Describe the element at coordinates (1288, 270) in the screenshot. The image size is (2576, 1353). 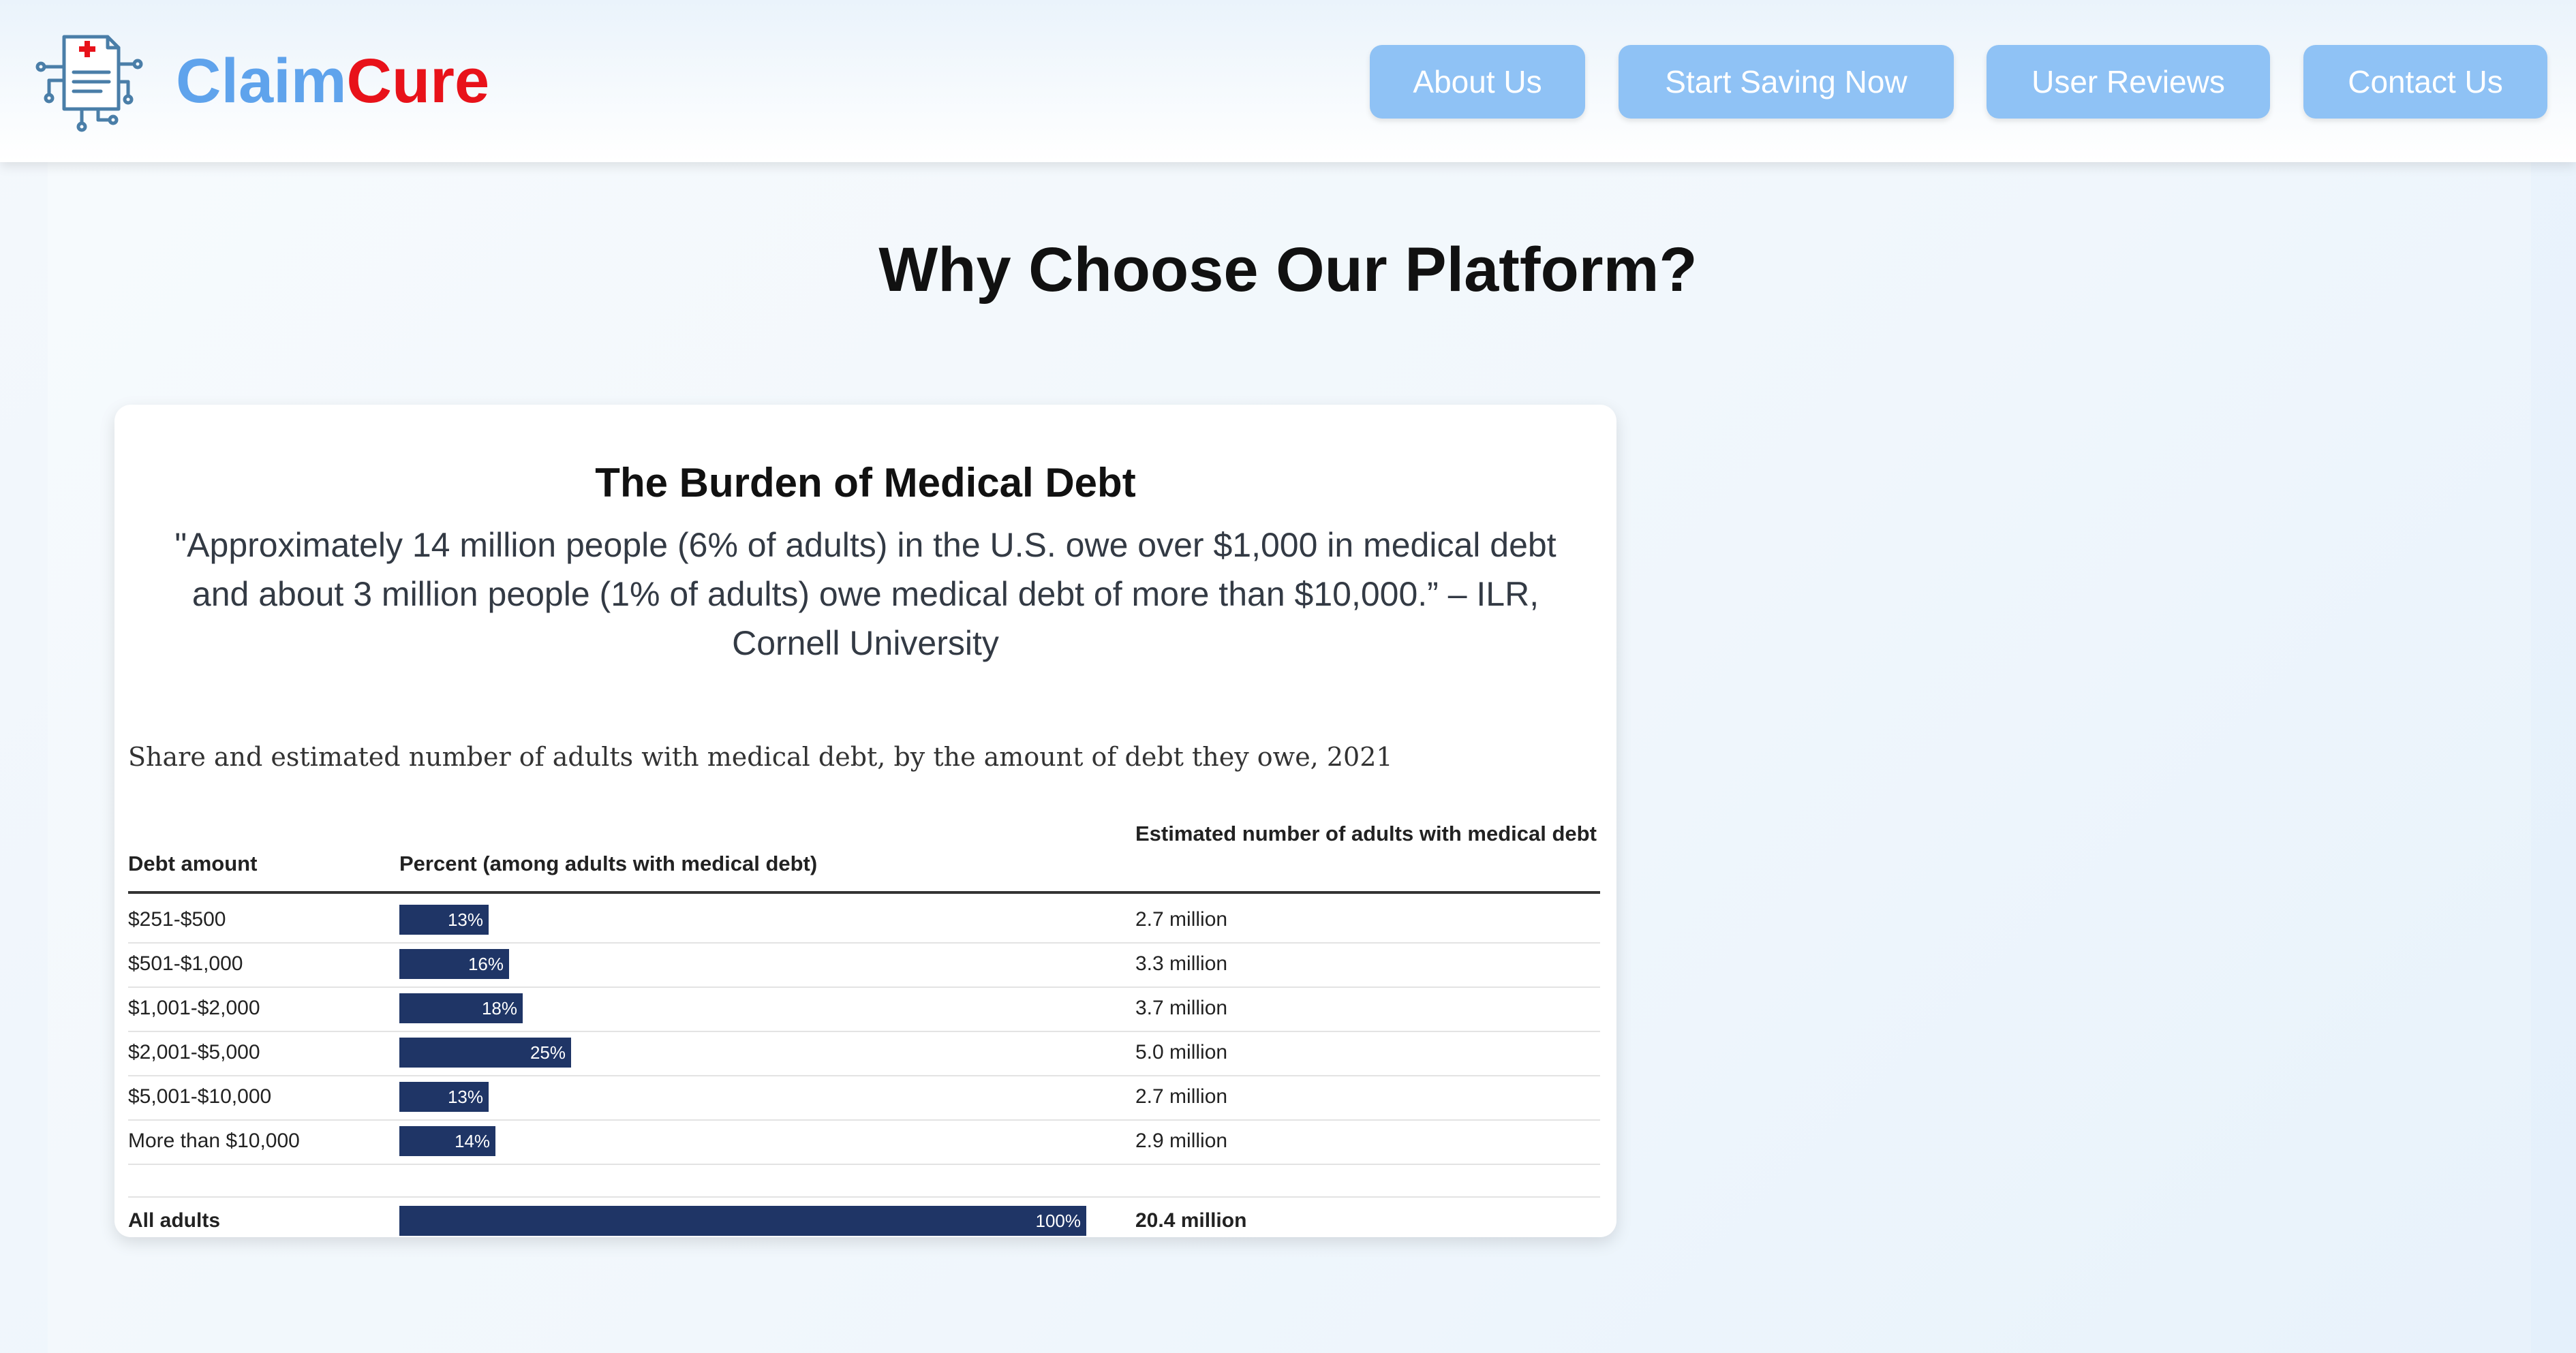
I see `section-title: Why Choose Our Platform?` at that location.